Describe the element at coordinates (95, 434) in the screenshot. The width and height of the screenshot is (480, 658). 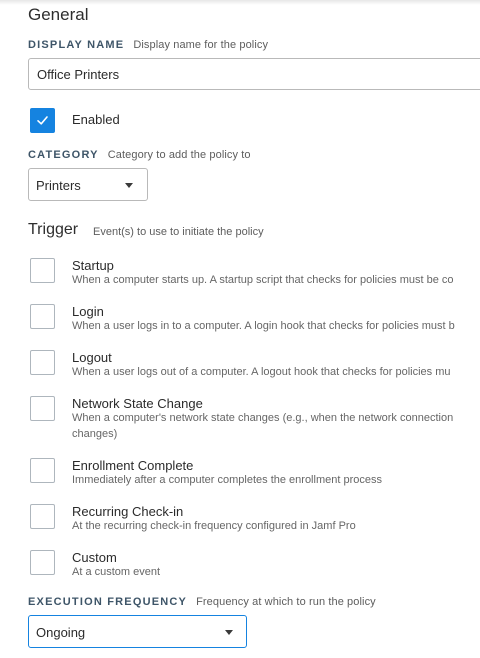
I see `trigger-network-state-change-description-line2: changes)` at that location.